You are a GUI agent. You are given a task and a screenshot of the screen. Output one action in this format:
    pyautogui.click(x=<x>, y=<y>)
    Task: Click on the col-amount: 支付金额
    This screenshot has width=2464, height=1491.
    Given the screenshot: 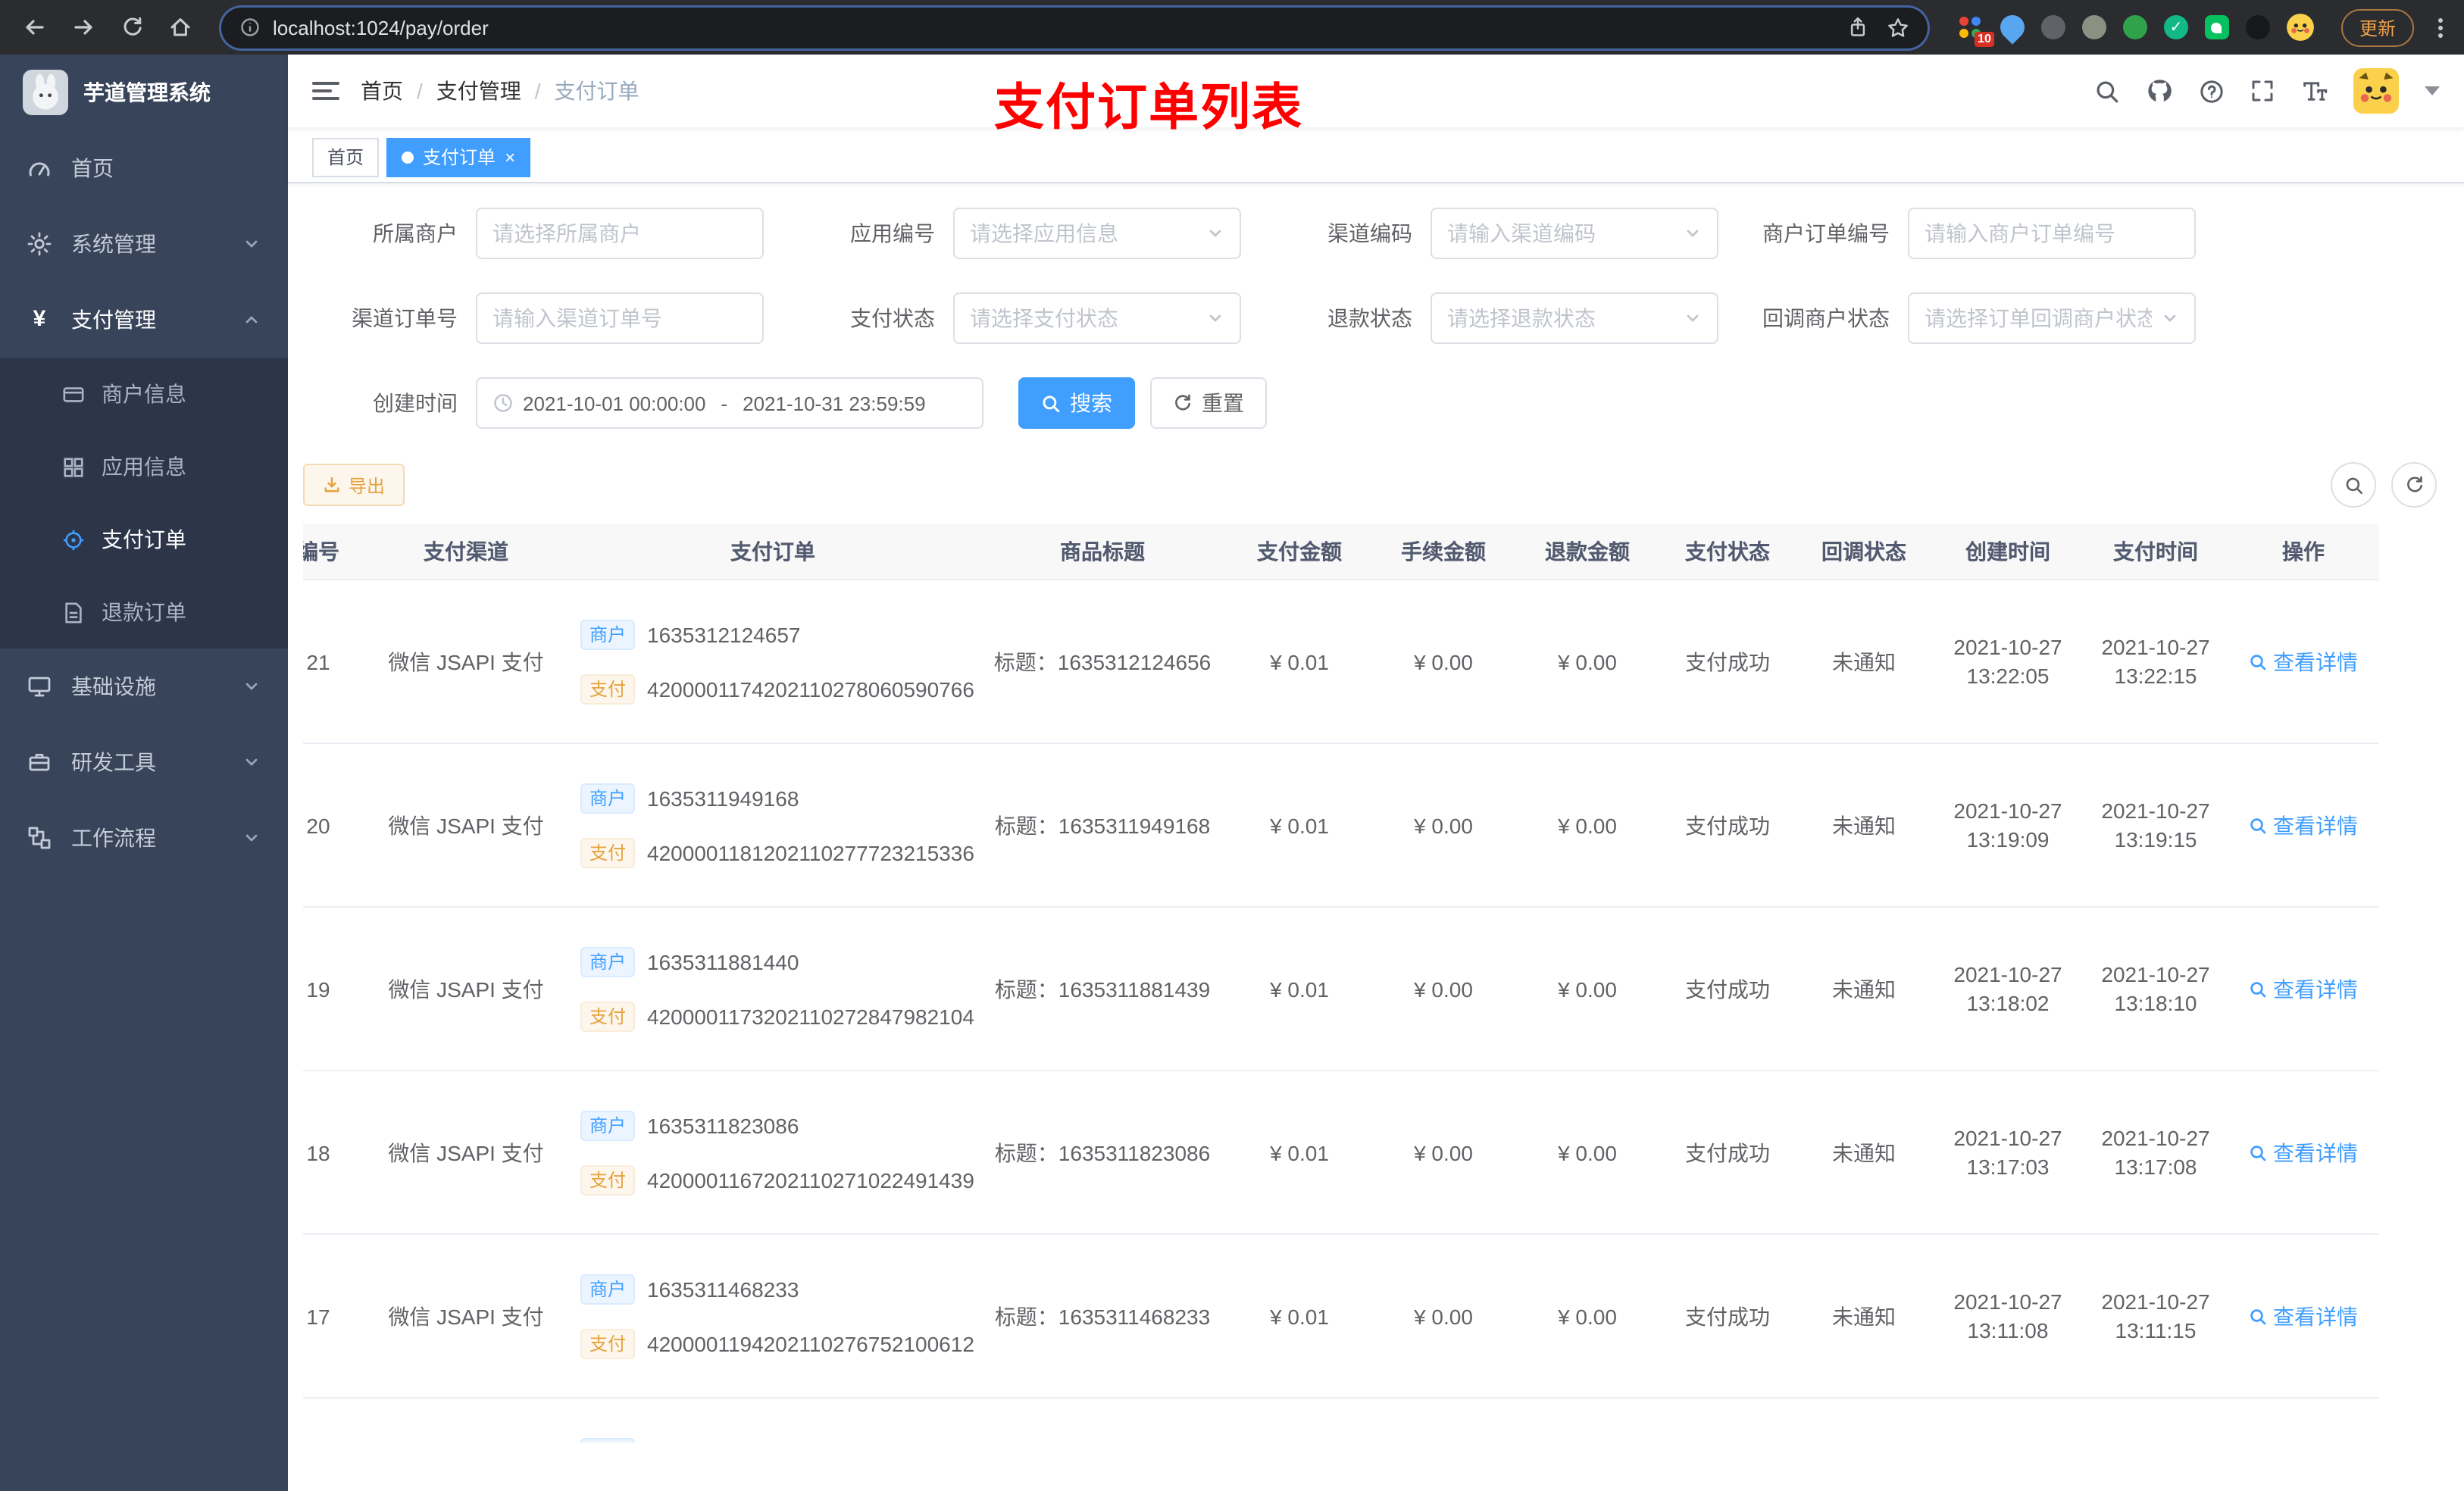 What is the action you would take?
    pyautogui.click(x=1299, y=551)
    